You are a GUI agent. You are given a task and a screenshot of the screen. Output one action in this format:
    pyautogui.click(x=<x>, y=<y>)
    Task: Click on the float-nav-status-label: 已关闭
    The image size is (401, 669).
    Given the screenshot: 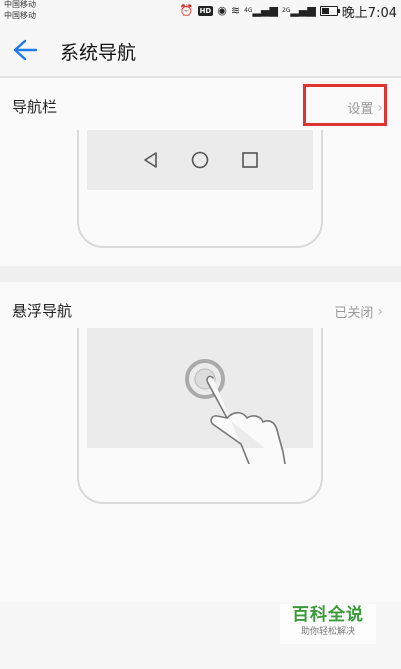 What is the action you would take?
    pyautogui.click(x=354, y=313)
    